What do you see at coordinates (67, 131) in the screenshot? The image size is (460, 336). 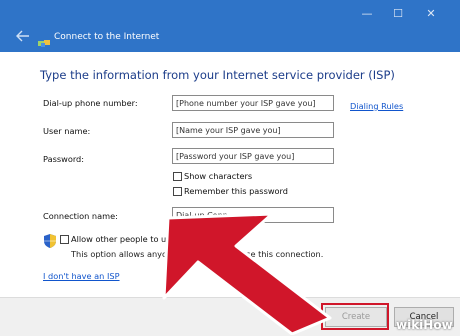 I see `username-label: User name:` at bounding box center [67, 131].